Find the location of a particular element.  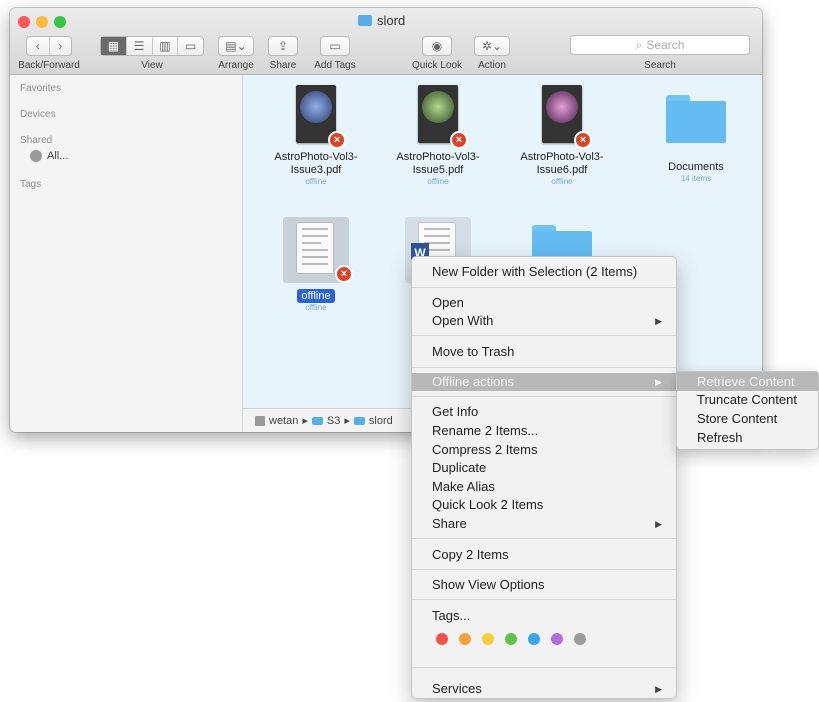

gallery-view-icon: ▭ is located at coordinates (190, 46).